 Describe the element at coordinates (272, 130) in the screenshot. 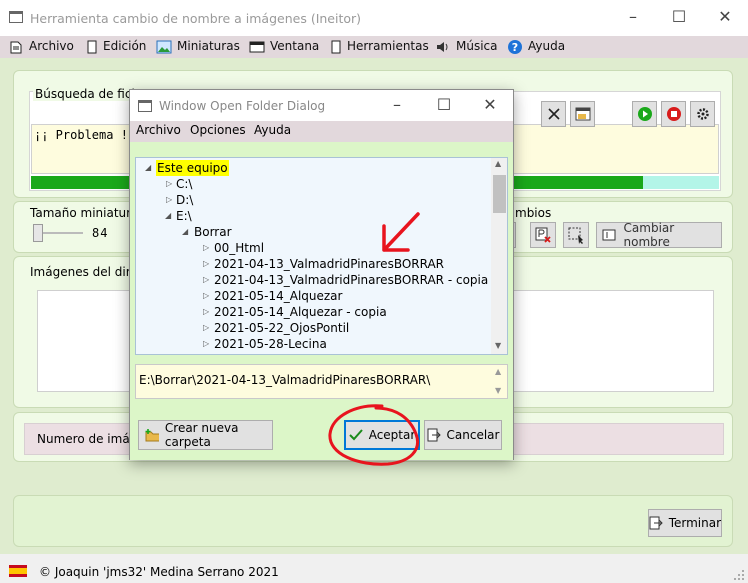

I see `dialog-menu-ayuda: Ayuda` at that location.